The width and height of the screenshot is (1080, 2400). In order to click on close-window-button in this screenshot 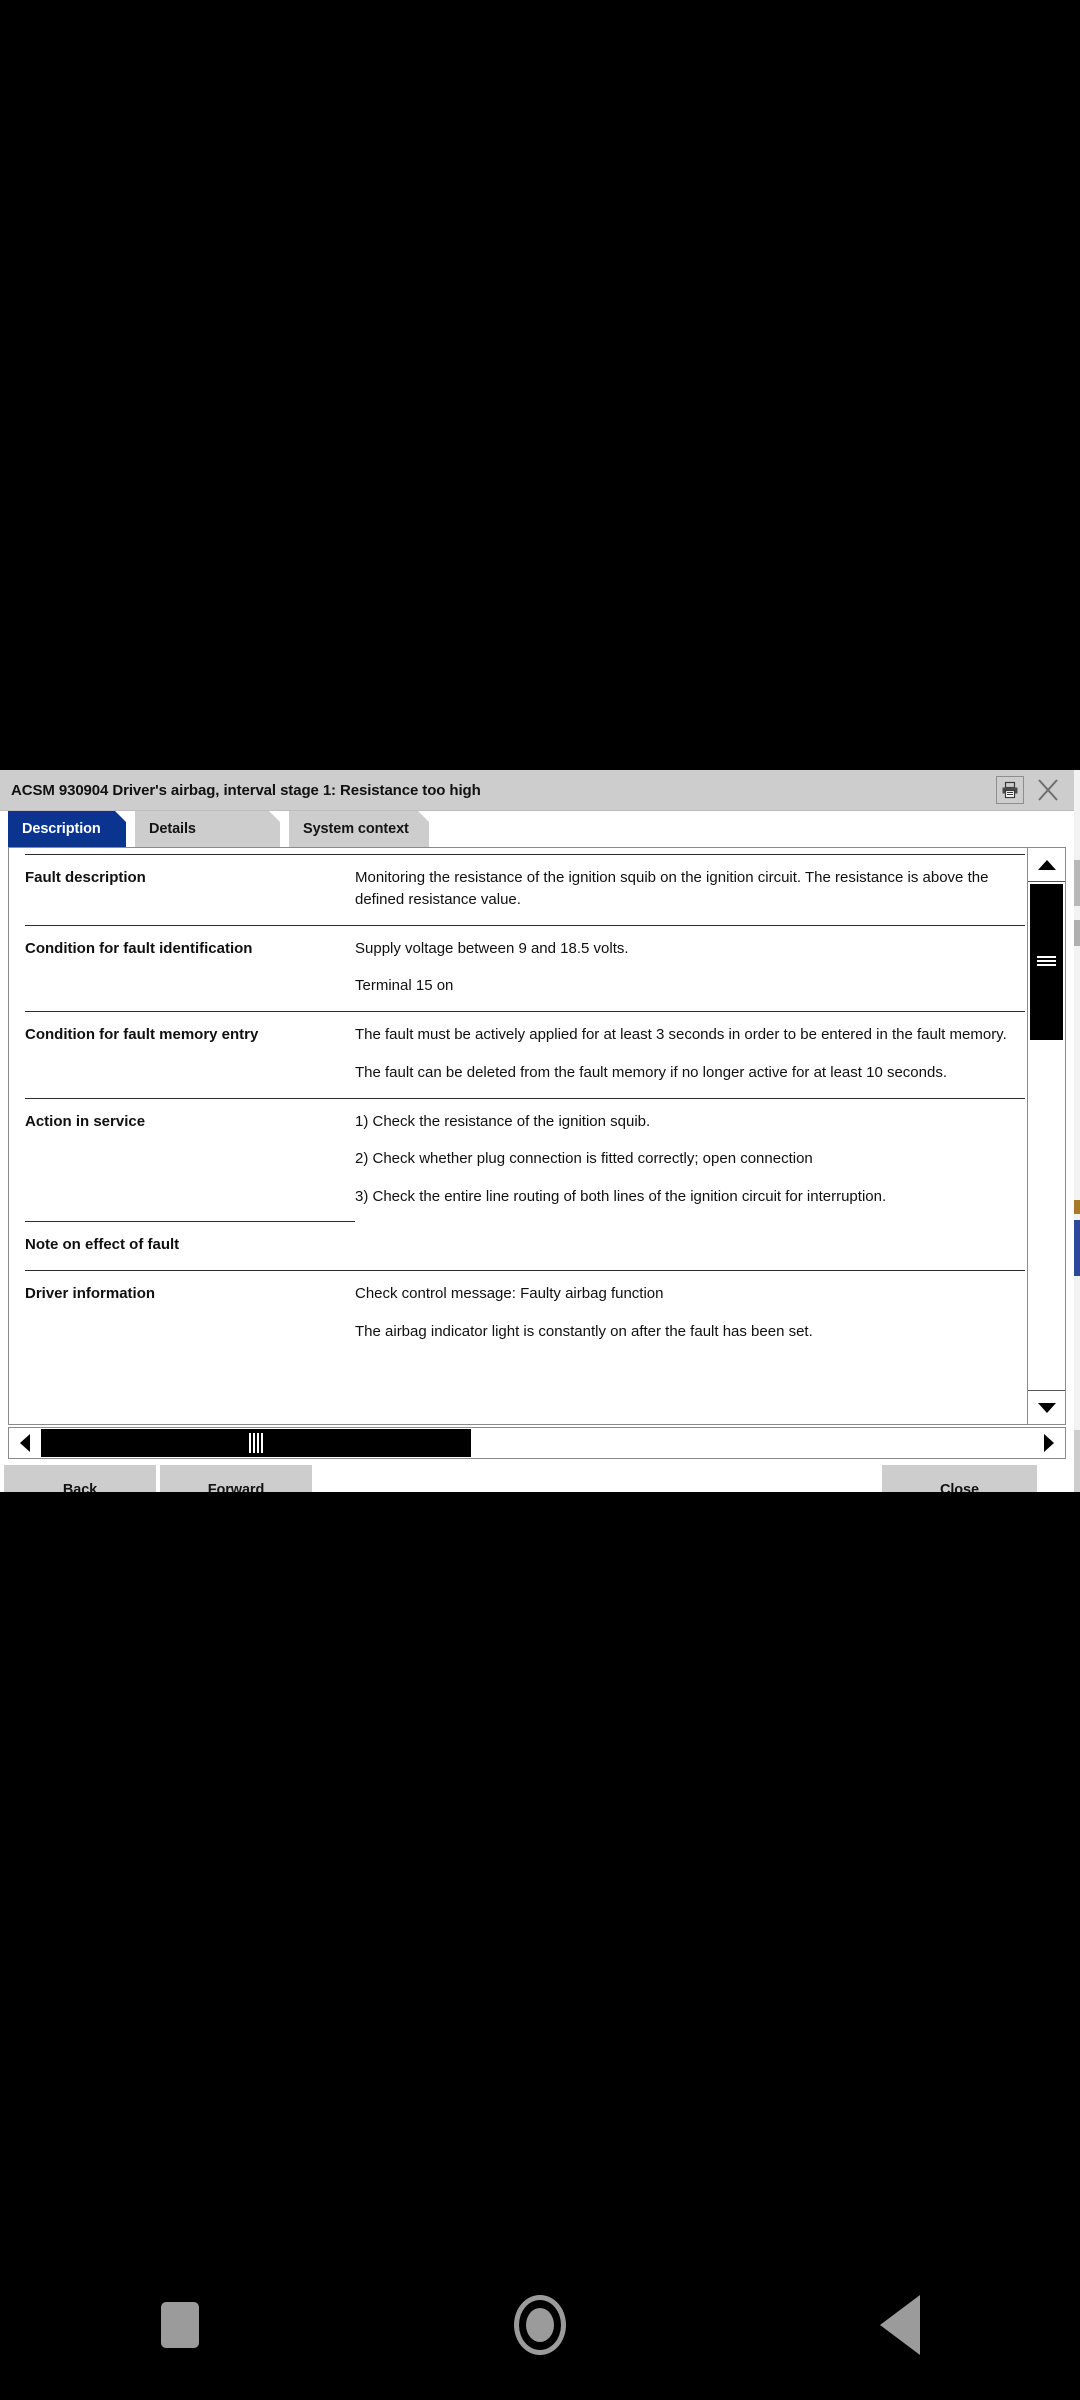, I will do `click(1048, 790)`.